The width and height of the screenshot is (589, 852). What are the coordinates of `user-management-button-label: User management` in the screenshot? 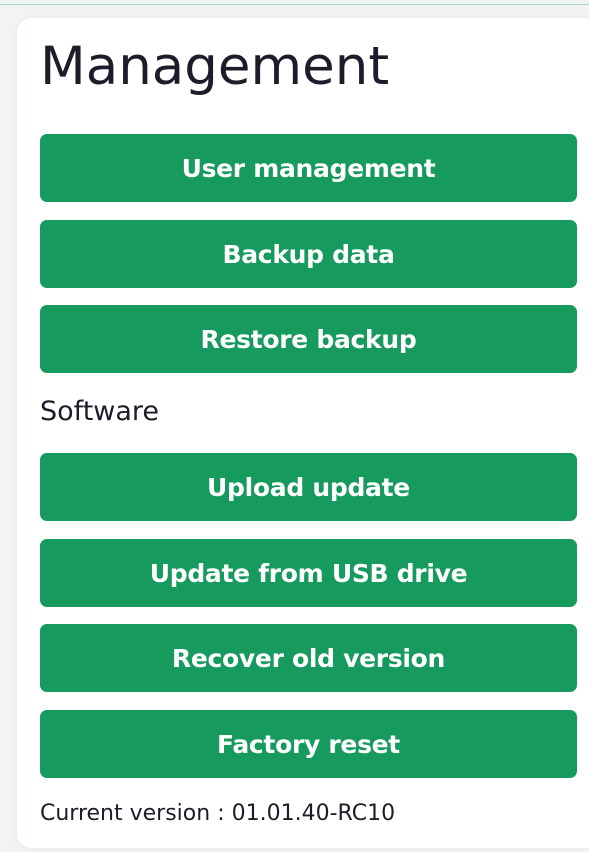 It's located at (308, 168).